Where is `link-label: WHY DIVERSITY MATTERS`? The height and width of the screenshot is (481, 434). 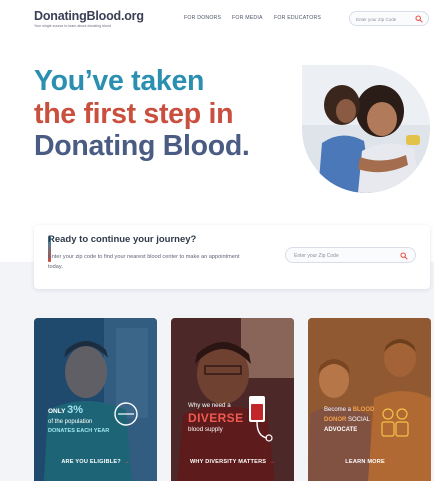 link-label: WHY DIVERSITY MATTERS is located at coordinates (228, 462).